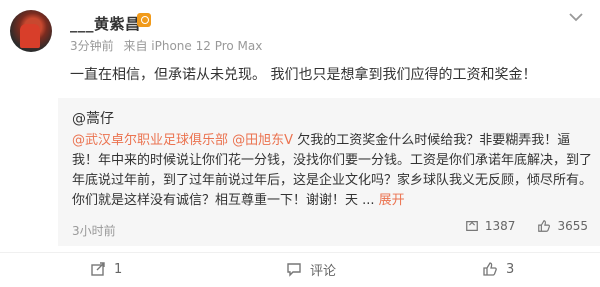 The image size is (600, 287). What do you see at coordinates (144, 20) in the screenshot?
I see `vip-badge-icon` at bounding box center [144, 20].